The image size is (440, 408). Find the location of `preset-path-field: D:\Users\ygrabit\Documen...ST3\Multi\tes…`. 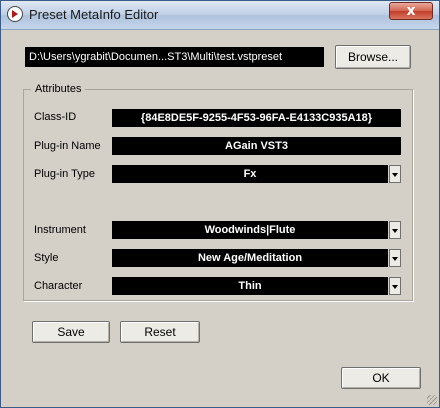

preset-path-field: D:\Users\ygrabit\Documen...ST3\Multi\tes… is located at coordinates (174, 57).